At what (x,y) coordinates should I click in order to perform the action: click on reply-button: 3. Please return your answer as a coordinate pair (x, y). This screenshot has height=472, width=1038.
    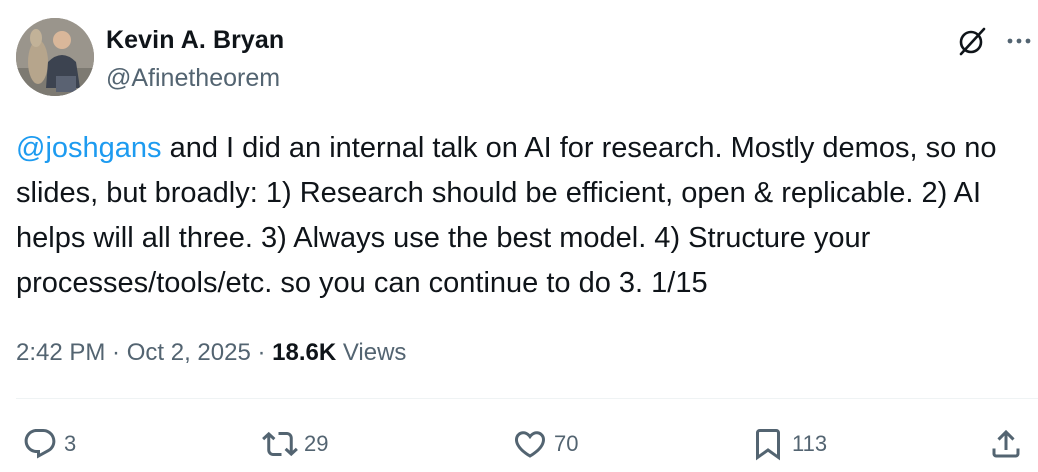
    Looking at the image, I should click on (49, 444).